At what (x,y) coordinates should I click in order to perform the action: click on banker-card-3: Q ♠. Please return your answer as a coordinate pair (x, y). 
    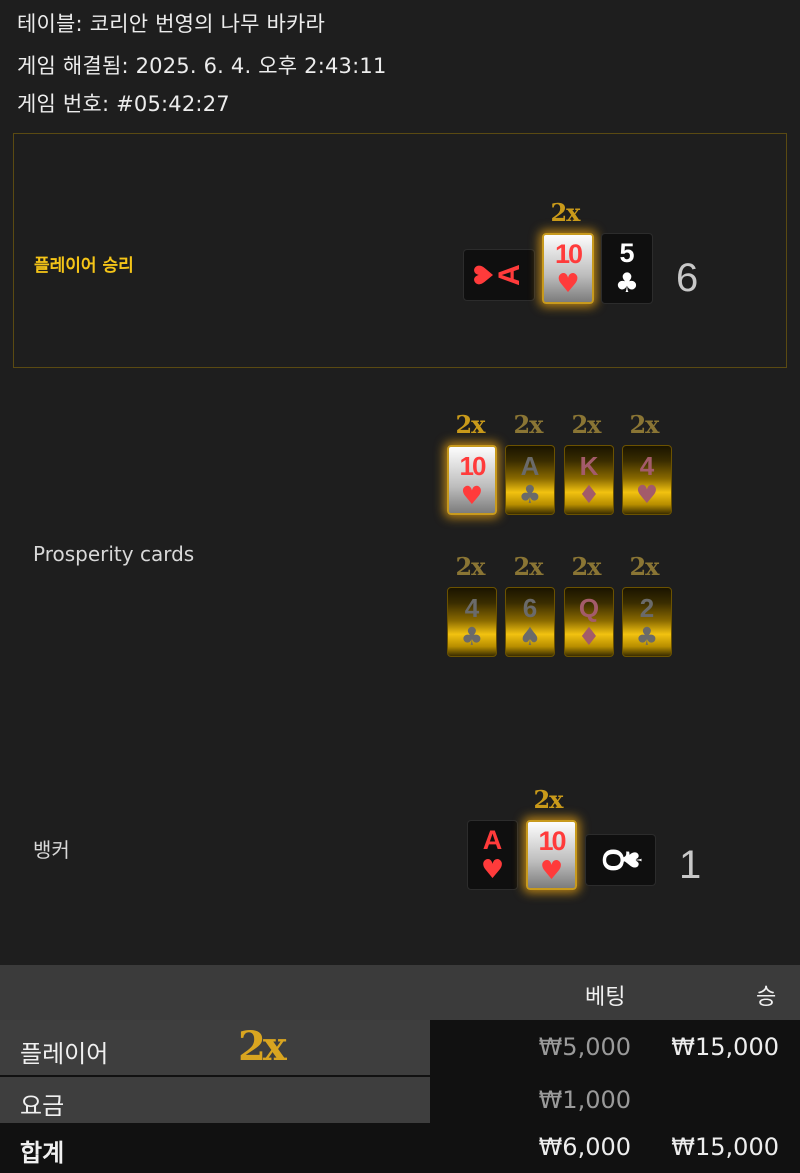
    Looking at the image, I should click on (620, 860).